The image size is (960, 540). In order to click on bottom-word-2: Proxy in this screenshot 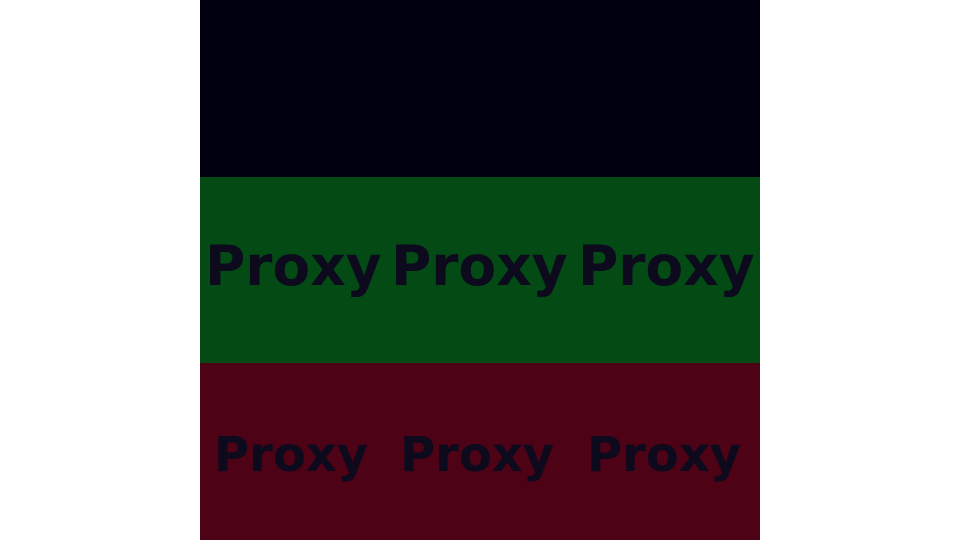, I will do `click(477, 455)`.